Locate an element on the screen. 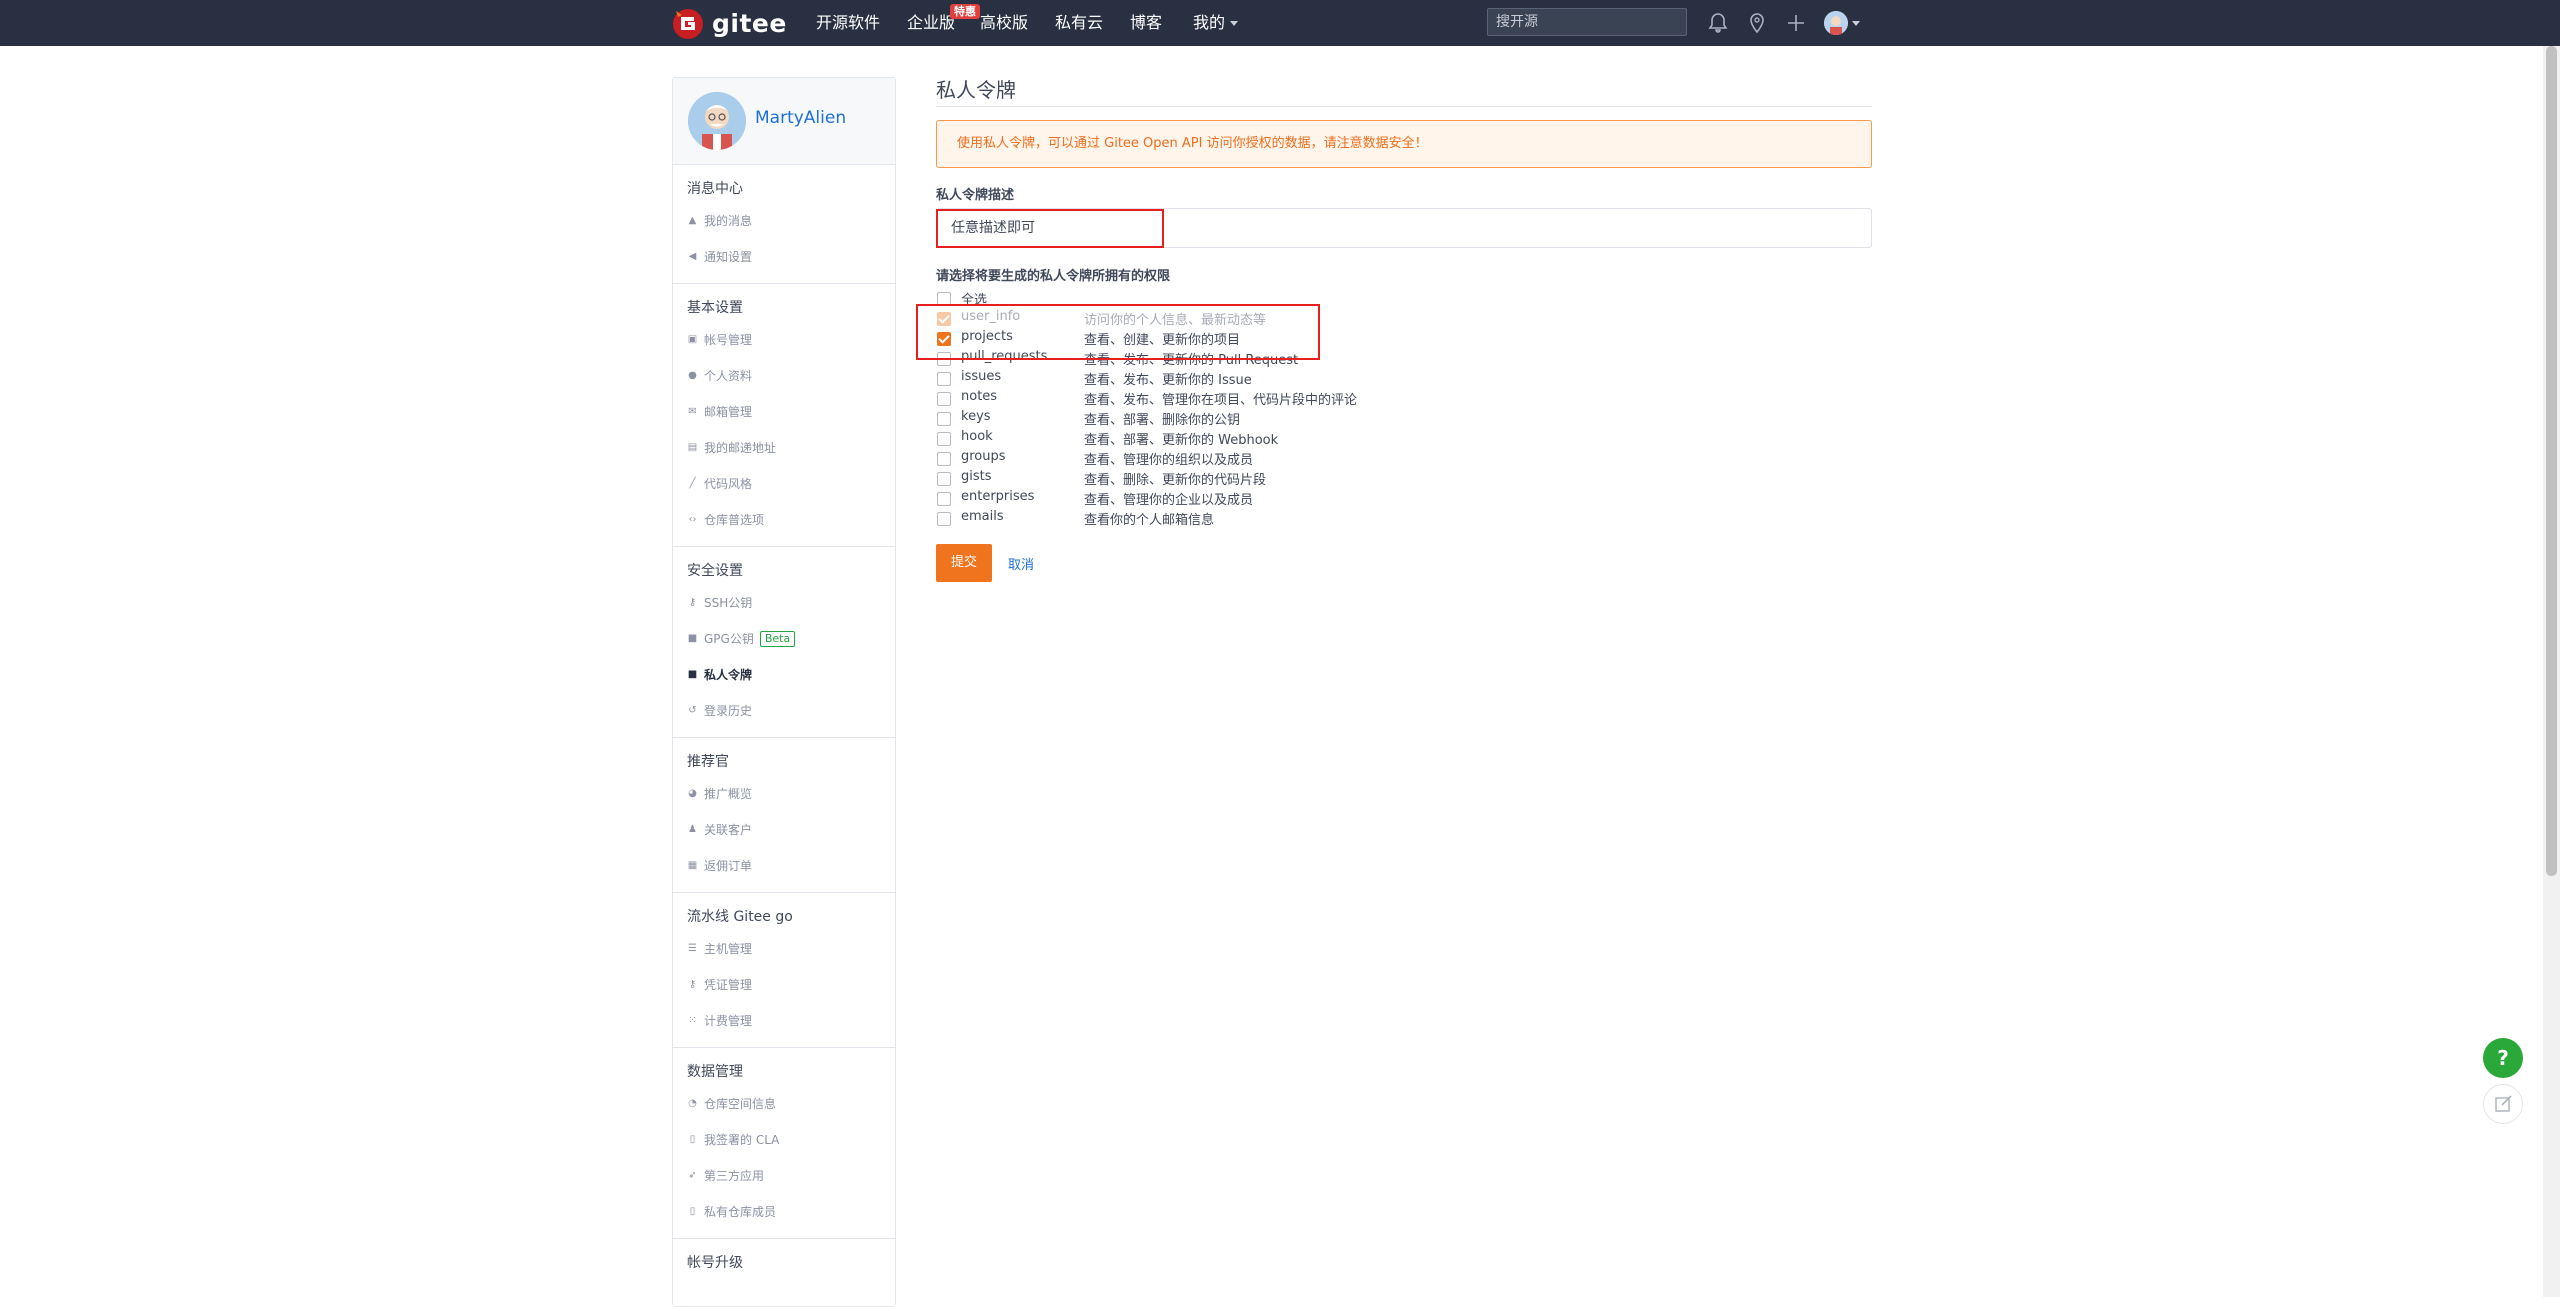  sidebar-profile: MartyAlien is located at coordinates (784, 121).